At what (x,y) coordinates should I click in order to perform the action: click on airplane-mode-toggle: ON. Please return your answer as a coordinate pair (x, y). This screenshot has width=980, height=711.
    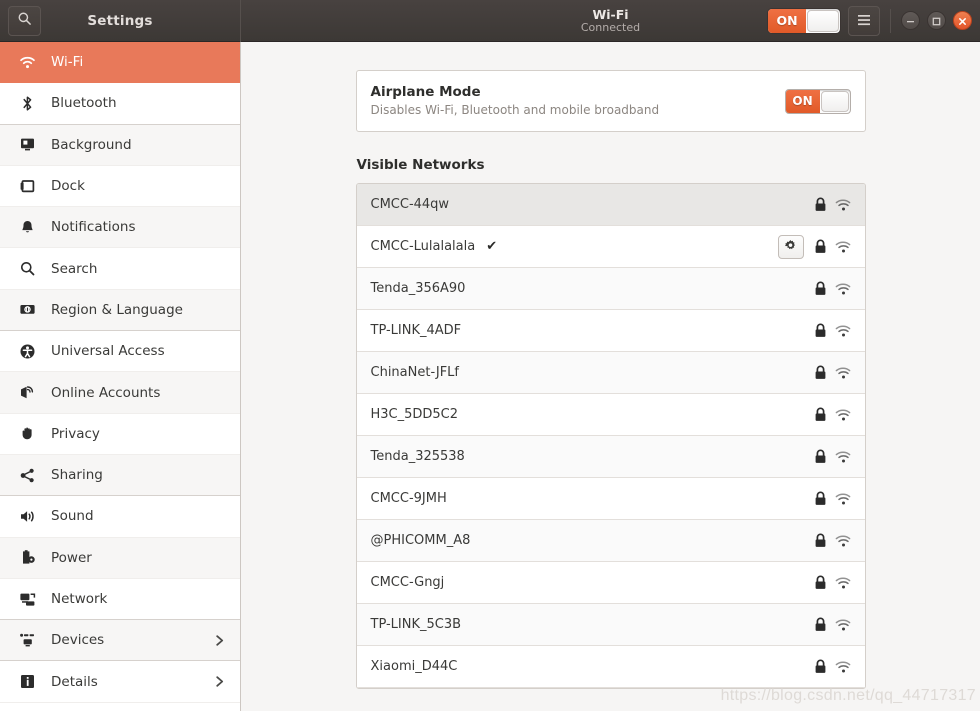
    Looking at the image, I should click on (817, 101).